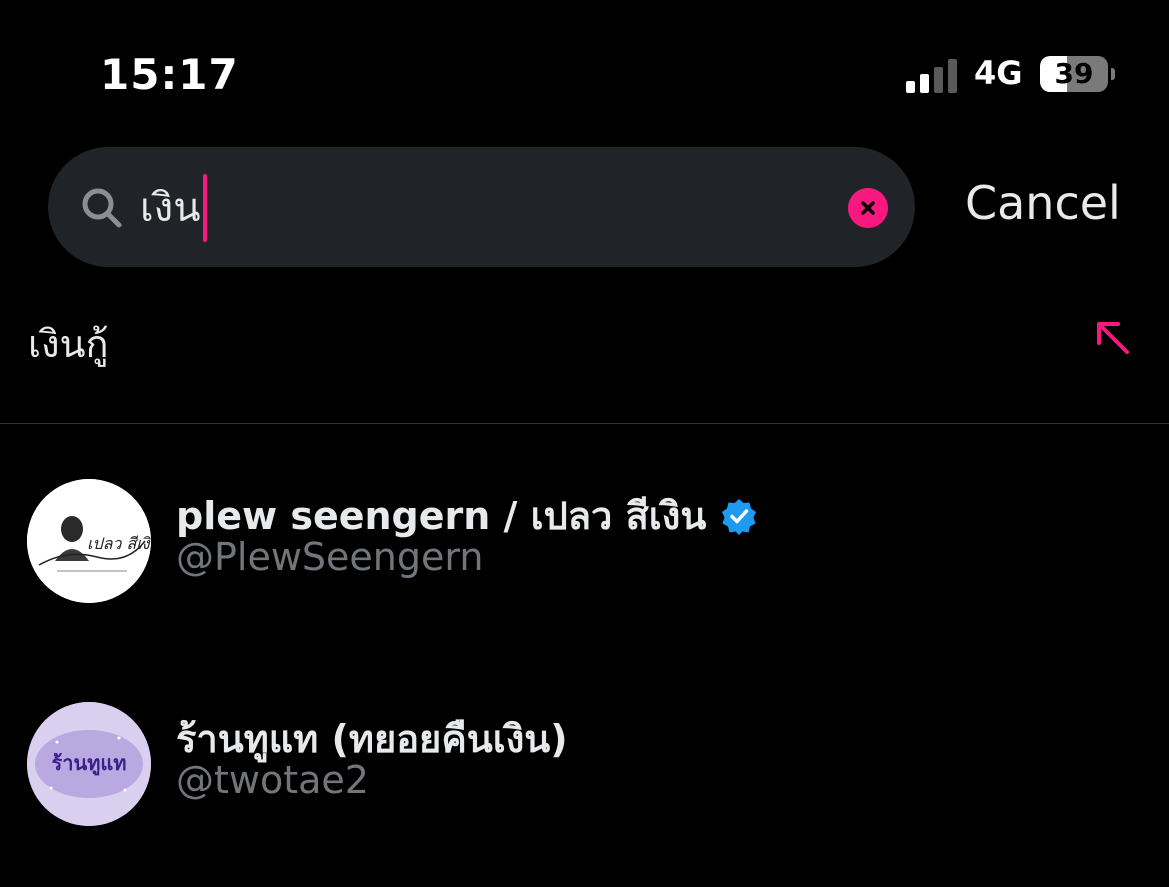 The width and height of the screenshot is (1169, 887). What do you see at coordinates (204, 208) in the screenshot?
I see `text-caret` at bounding box center [204, 208].